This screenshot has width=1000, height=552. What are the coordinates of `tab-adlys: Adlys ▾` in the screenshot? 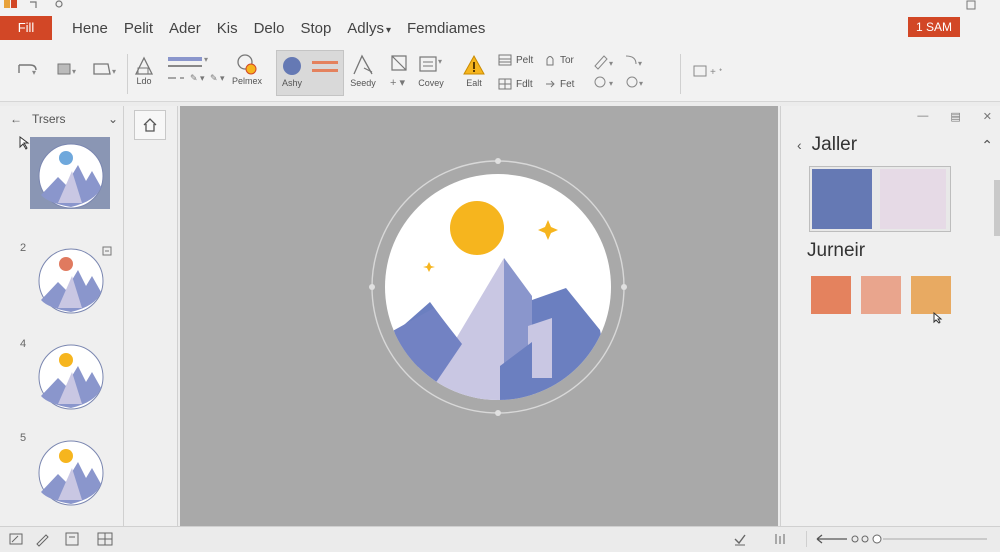 It's located at (369, 29).